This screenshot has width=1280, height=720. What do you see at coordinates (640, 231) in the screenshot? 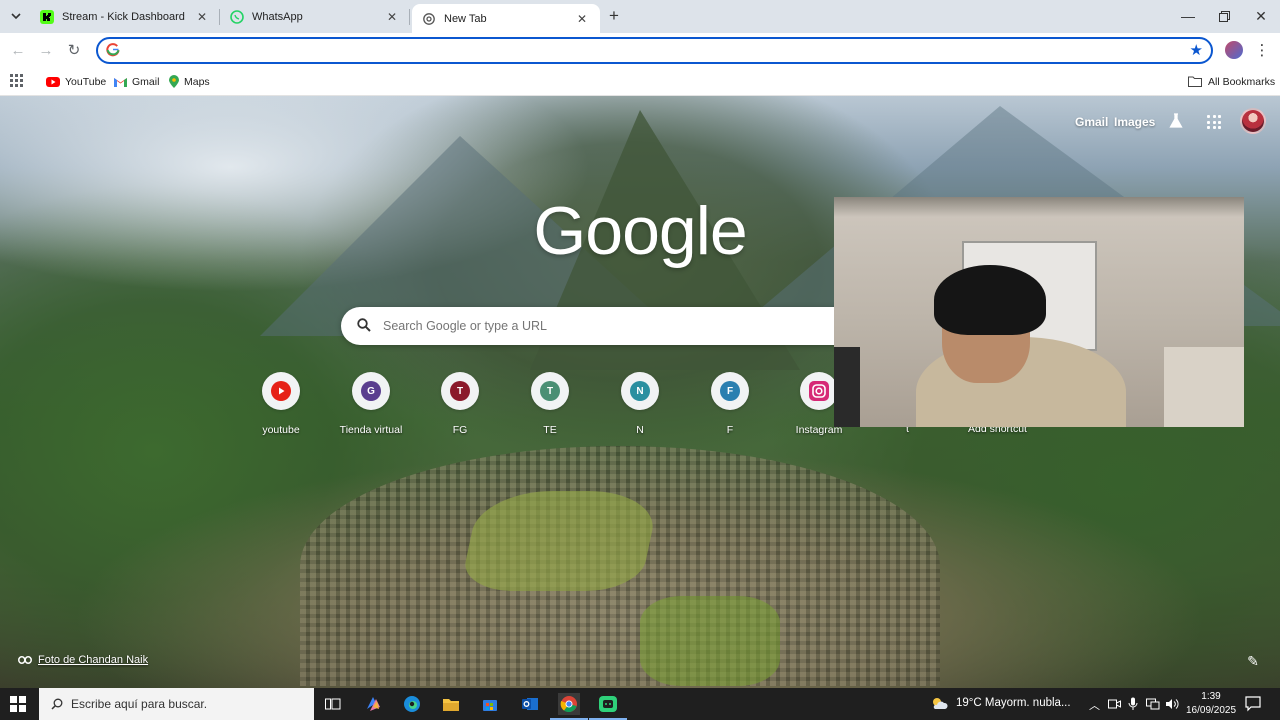
I see `google-logo: Google` at bounding box center [640, 231].